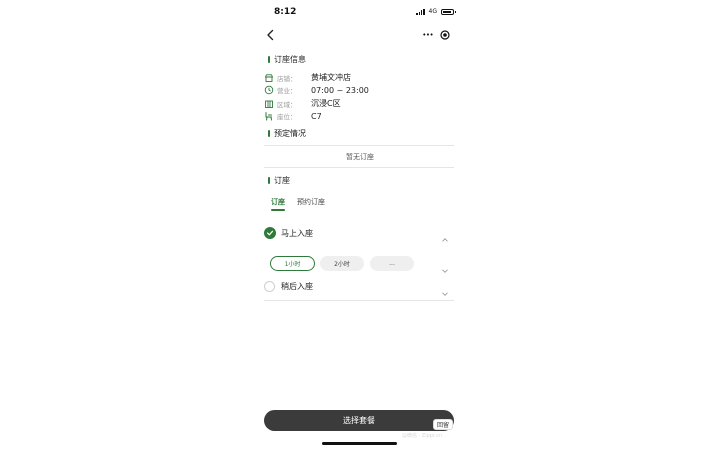 The image size is (720, 450). I want to click on more-menu-icon: •••, so click(427, 35).